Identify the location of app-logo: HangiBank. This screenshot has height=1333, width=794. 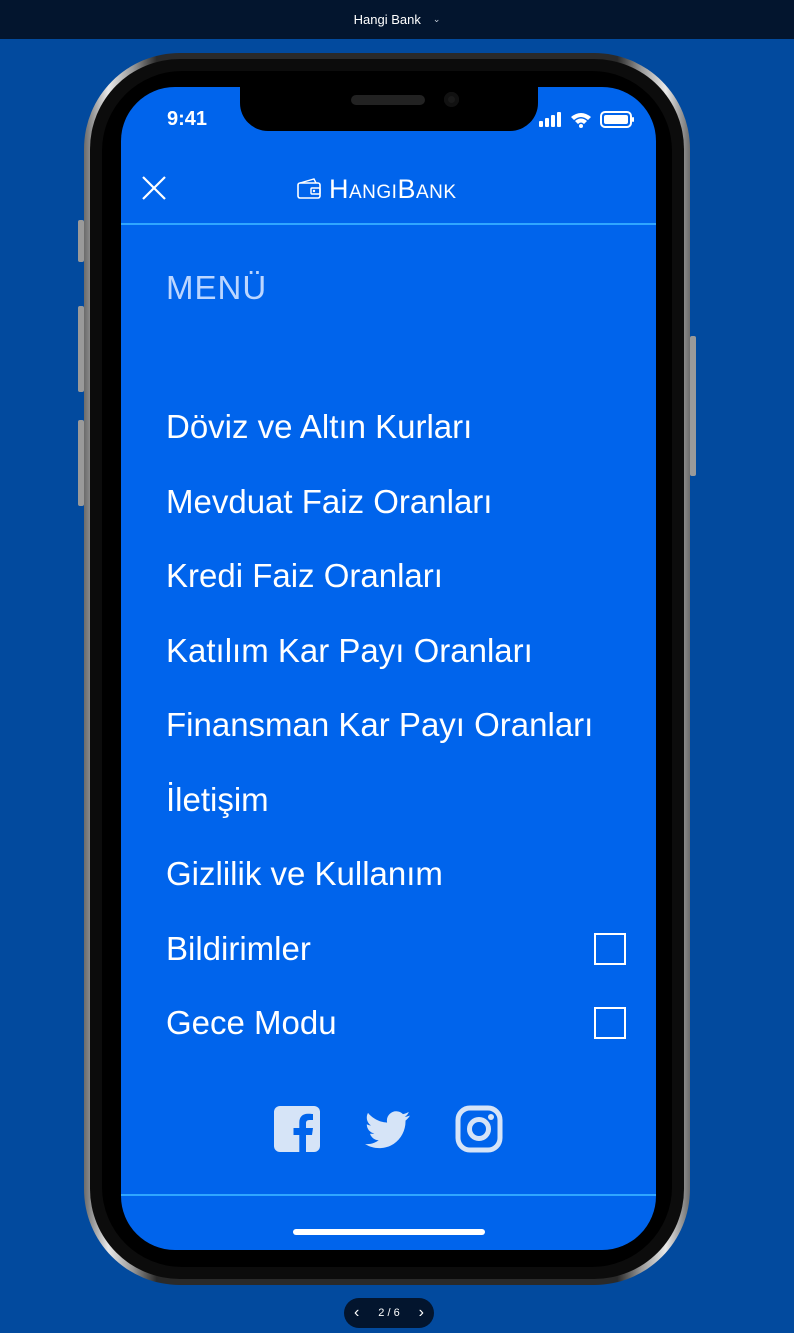
(376, 189).